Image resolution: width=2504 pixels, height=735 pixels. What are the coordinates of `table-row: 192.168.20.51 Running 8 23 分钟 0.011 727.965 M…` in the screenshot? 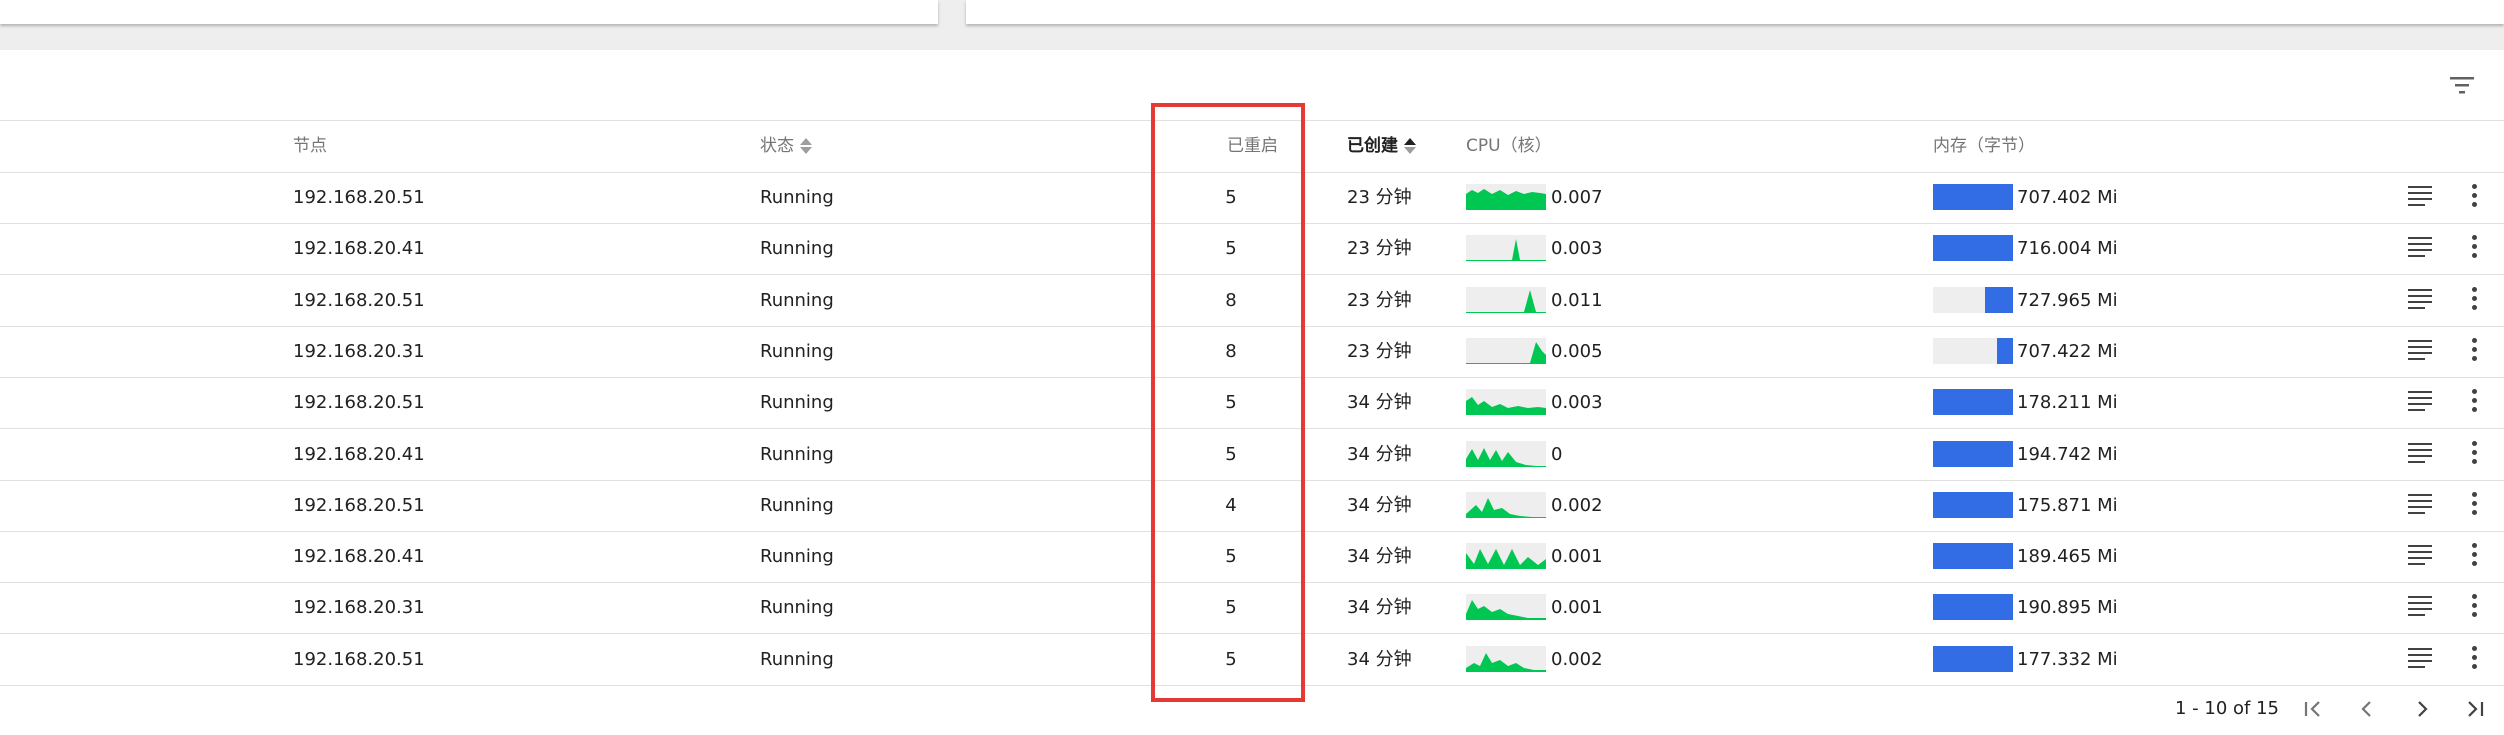 It's located at (1252, 301).